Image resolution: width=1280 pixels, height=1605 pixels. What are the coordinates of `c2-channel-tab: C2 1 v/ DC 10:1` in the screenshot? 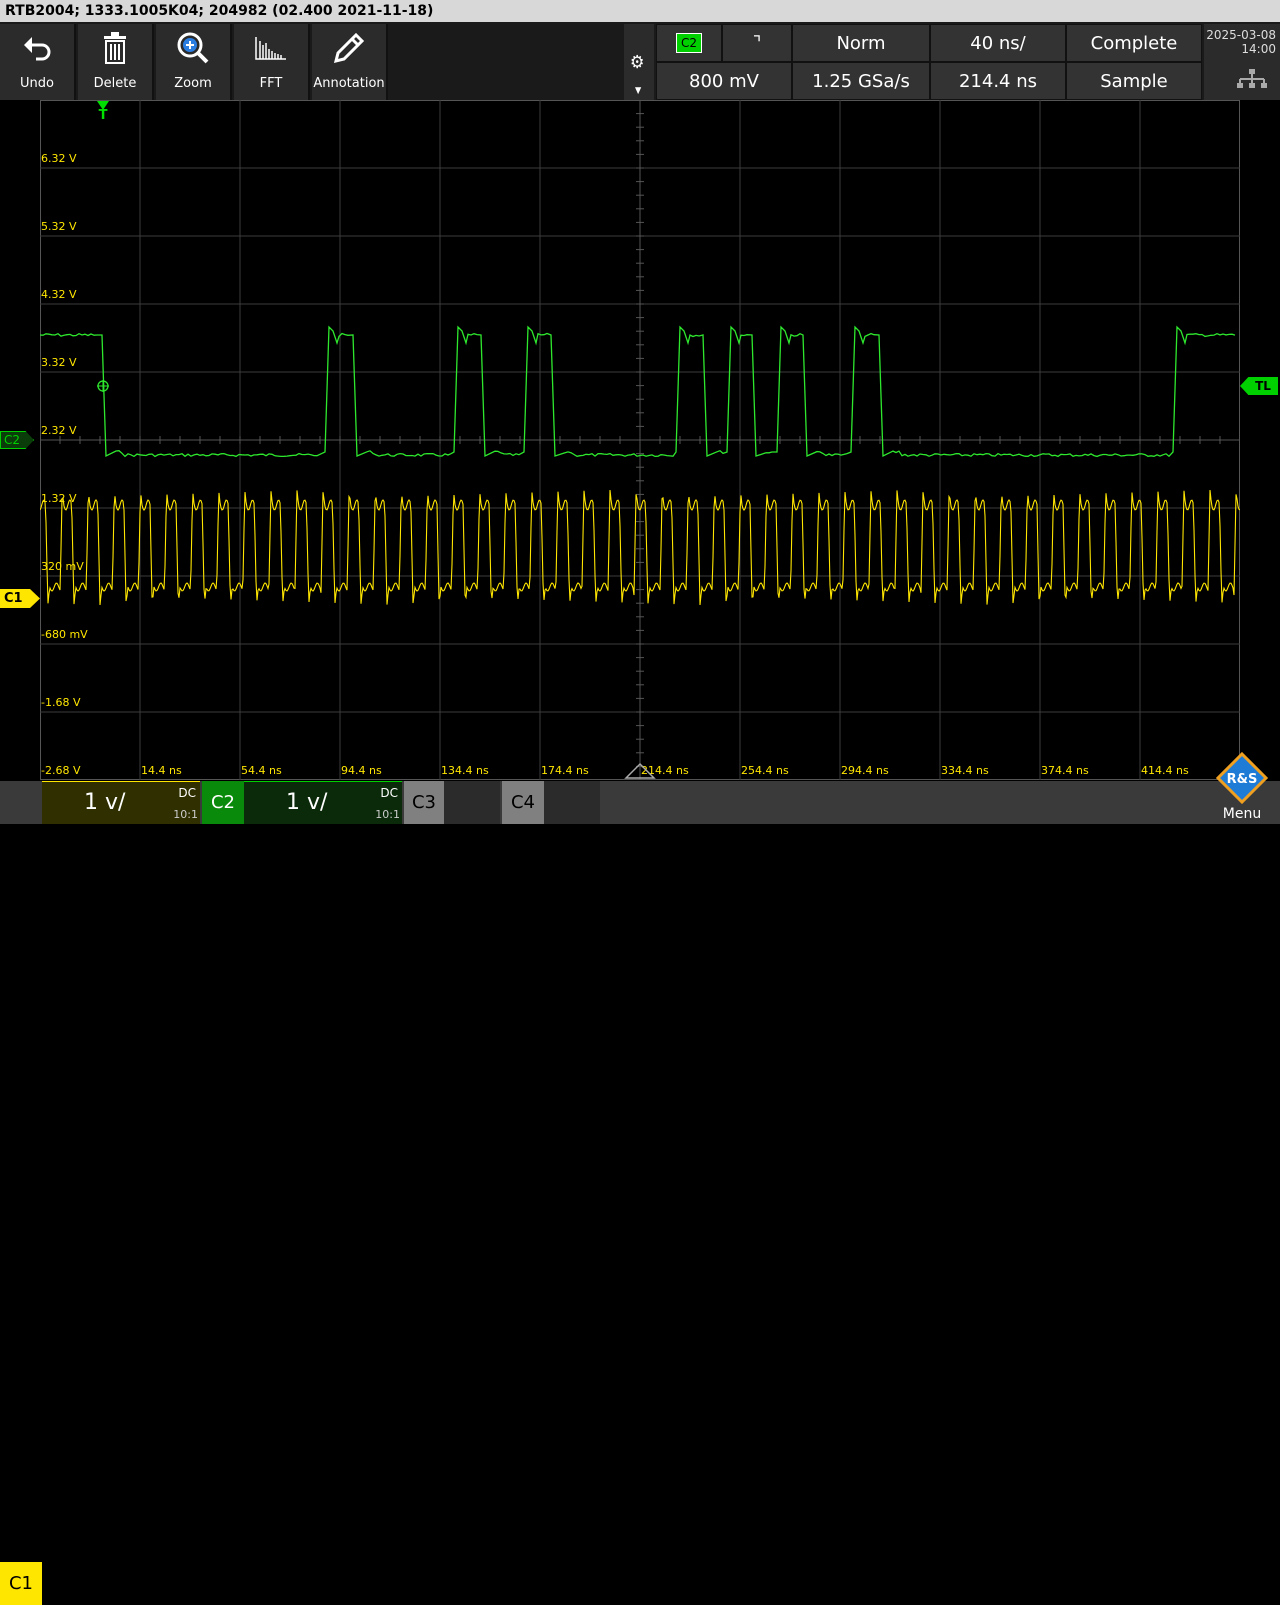 It's located at (302, 802).